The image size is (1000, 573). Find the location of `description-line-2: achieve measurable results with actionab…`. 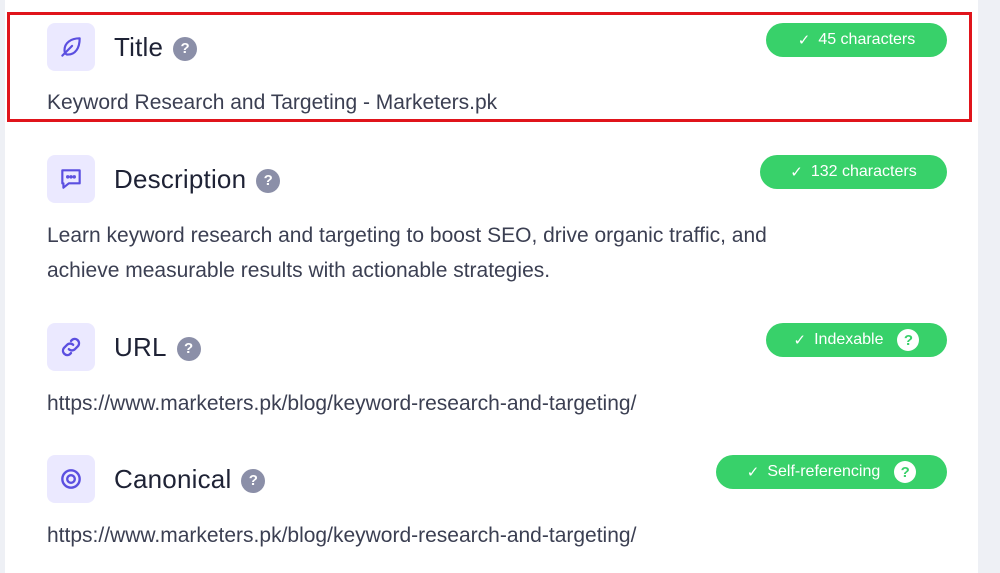

description-line-2: achieve measurable results with actionab… is located at coordinates (299, 270).